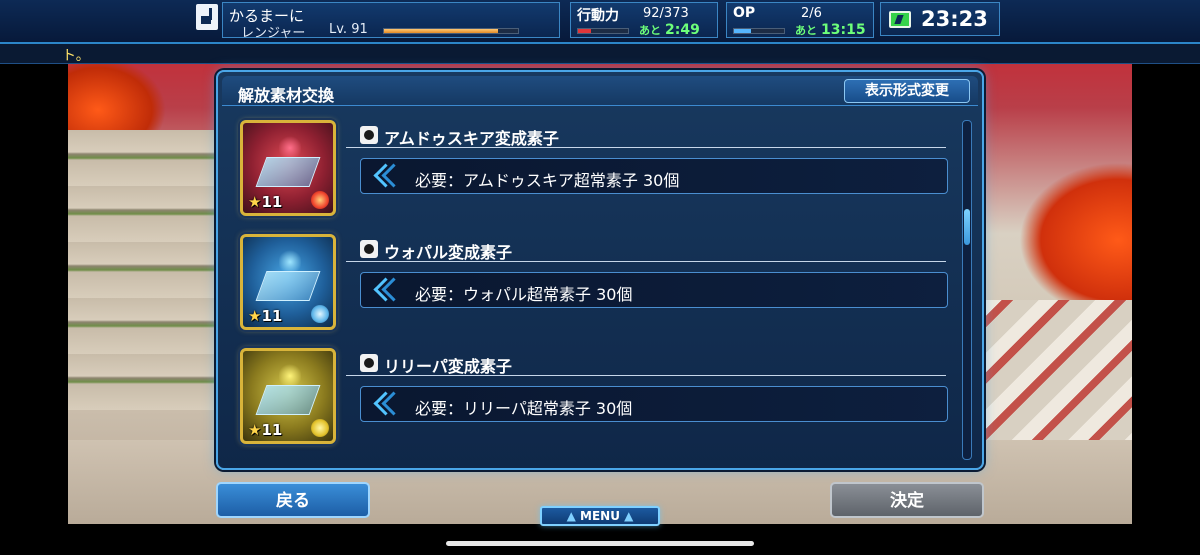 This screenshot has height=555, width=1200. I want to click on ticker-text: ト。, so click(76, 56).